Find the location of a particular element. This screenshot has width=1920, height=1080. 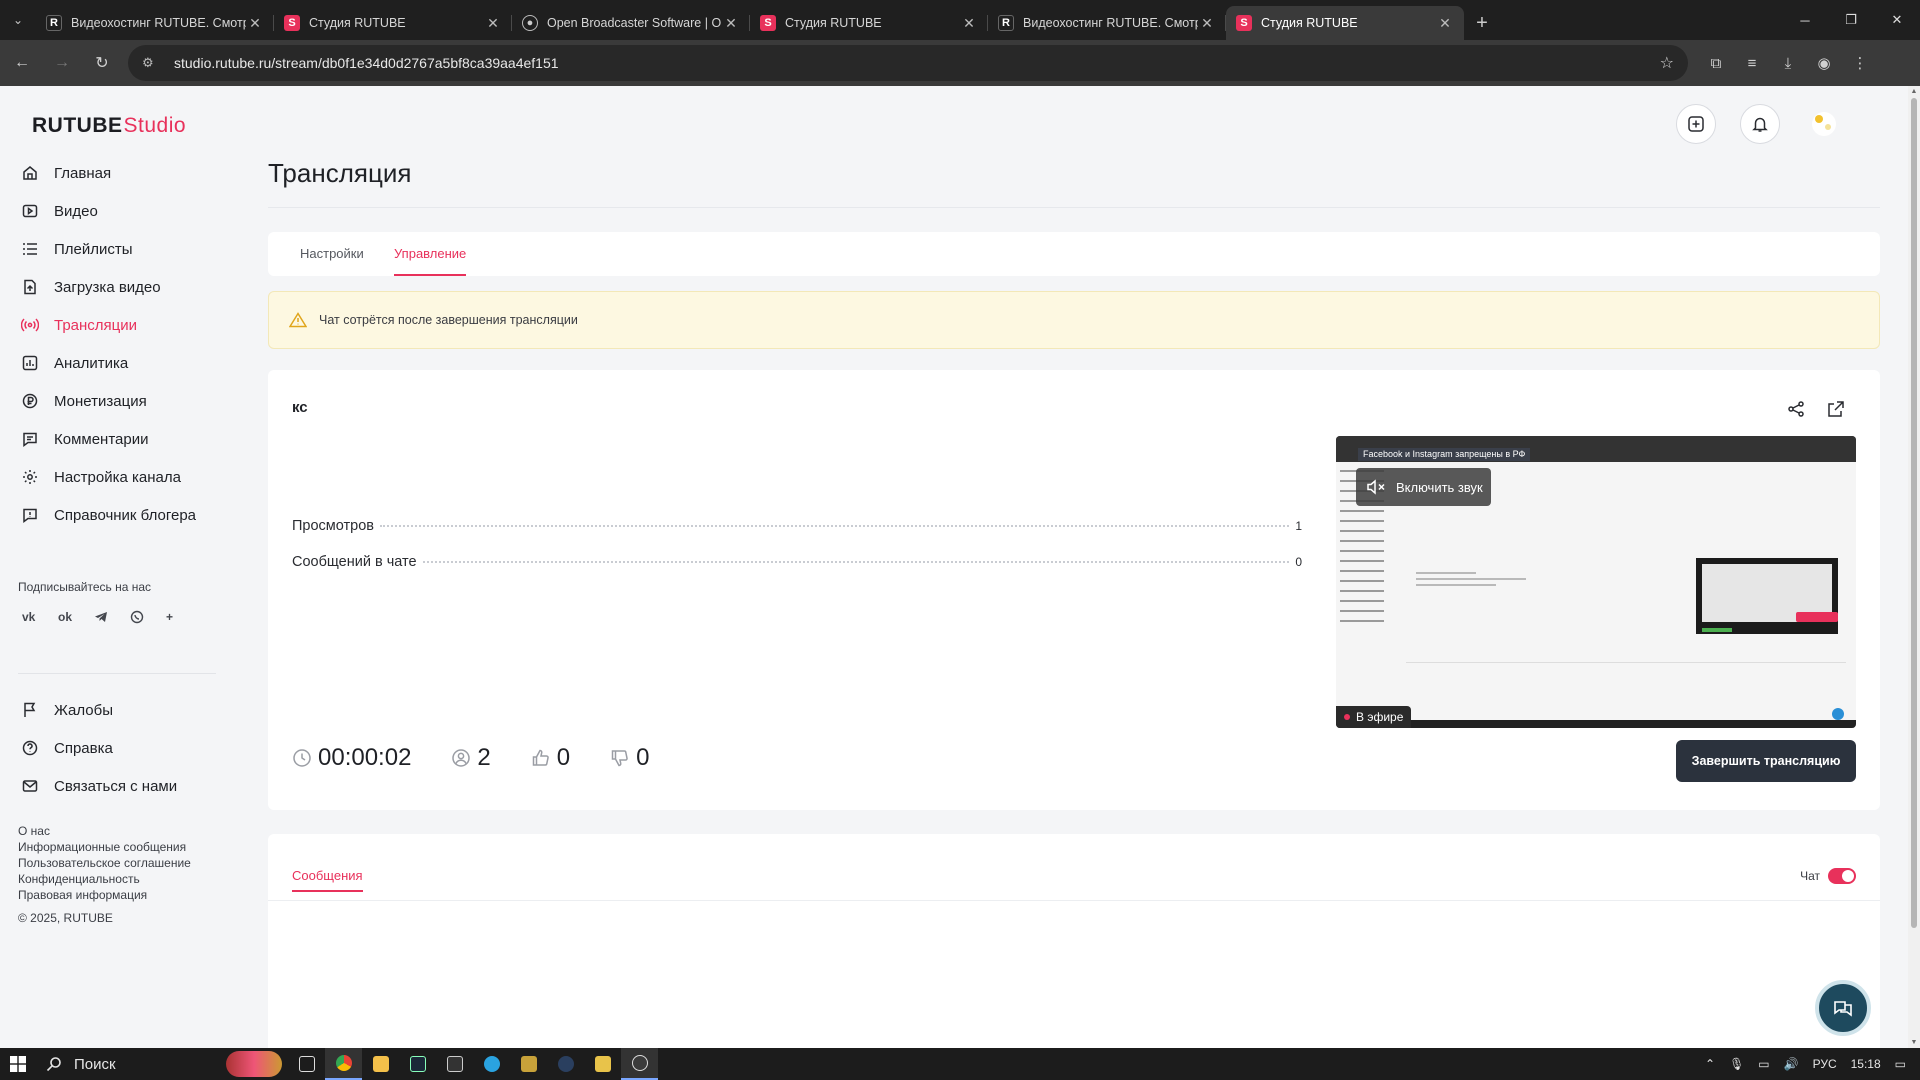

support-chat-button is located at coordinates (1843, 1008).